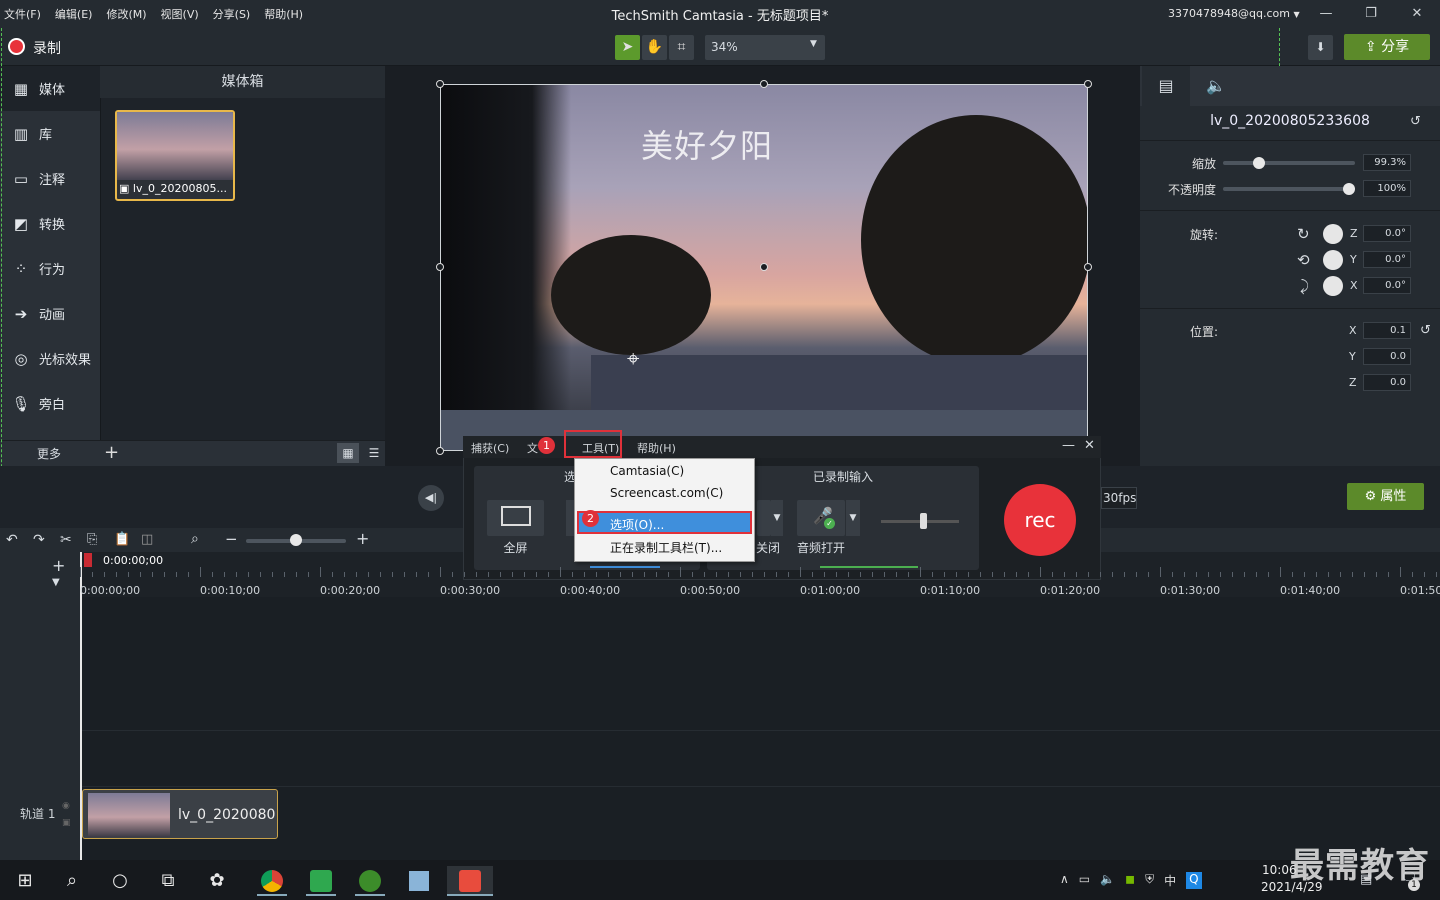 This screenshot has height=900, width=1440. I want to click on add-track-icon: +, so click(58, 565).